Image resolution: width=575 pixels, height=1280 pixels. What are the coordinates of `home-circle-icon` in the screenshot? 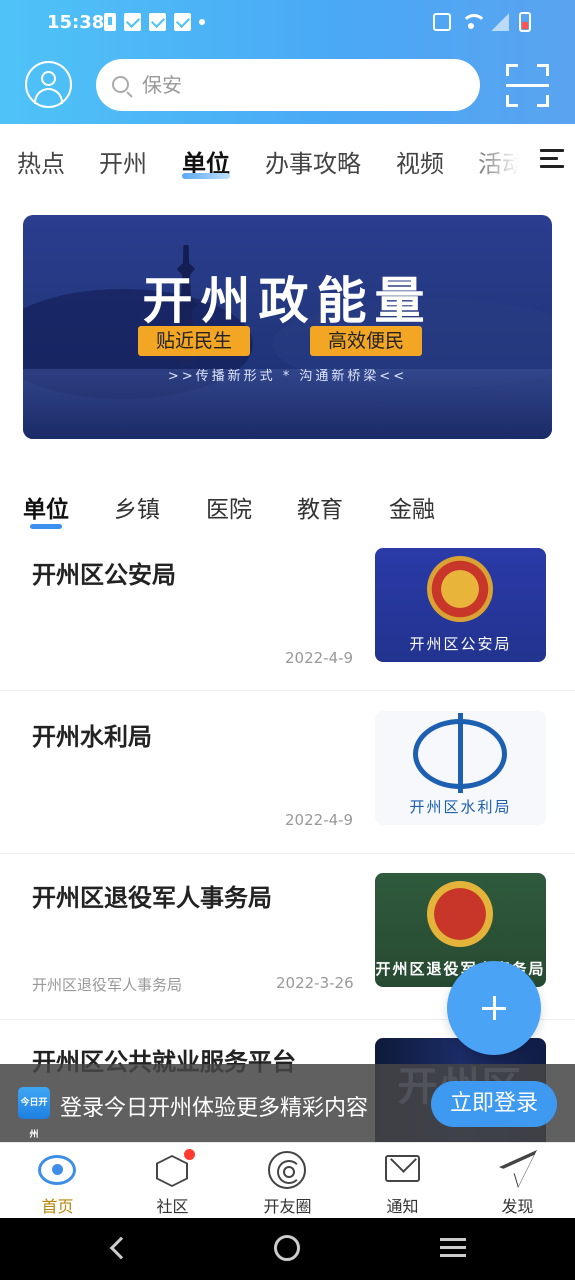 It's located at (287, 1248).